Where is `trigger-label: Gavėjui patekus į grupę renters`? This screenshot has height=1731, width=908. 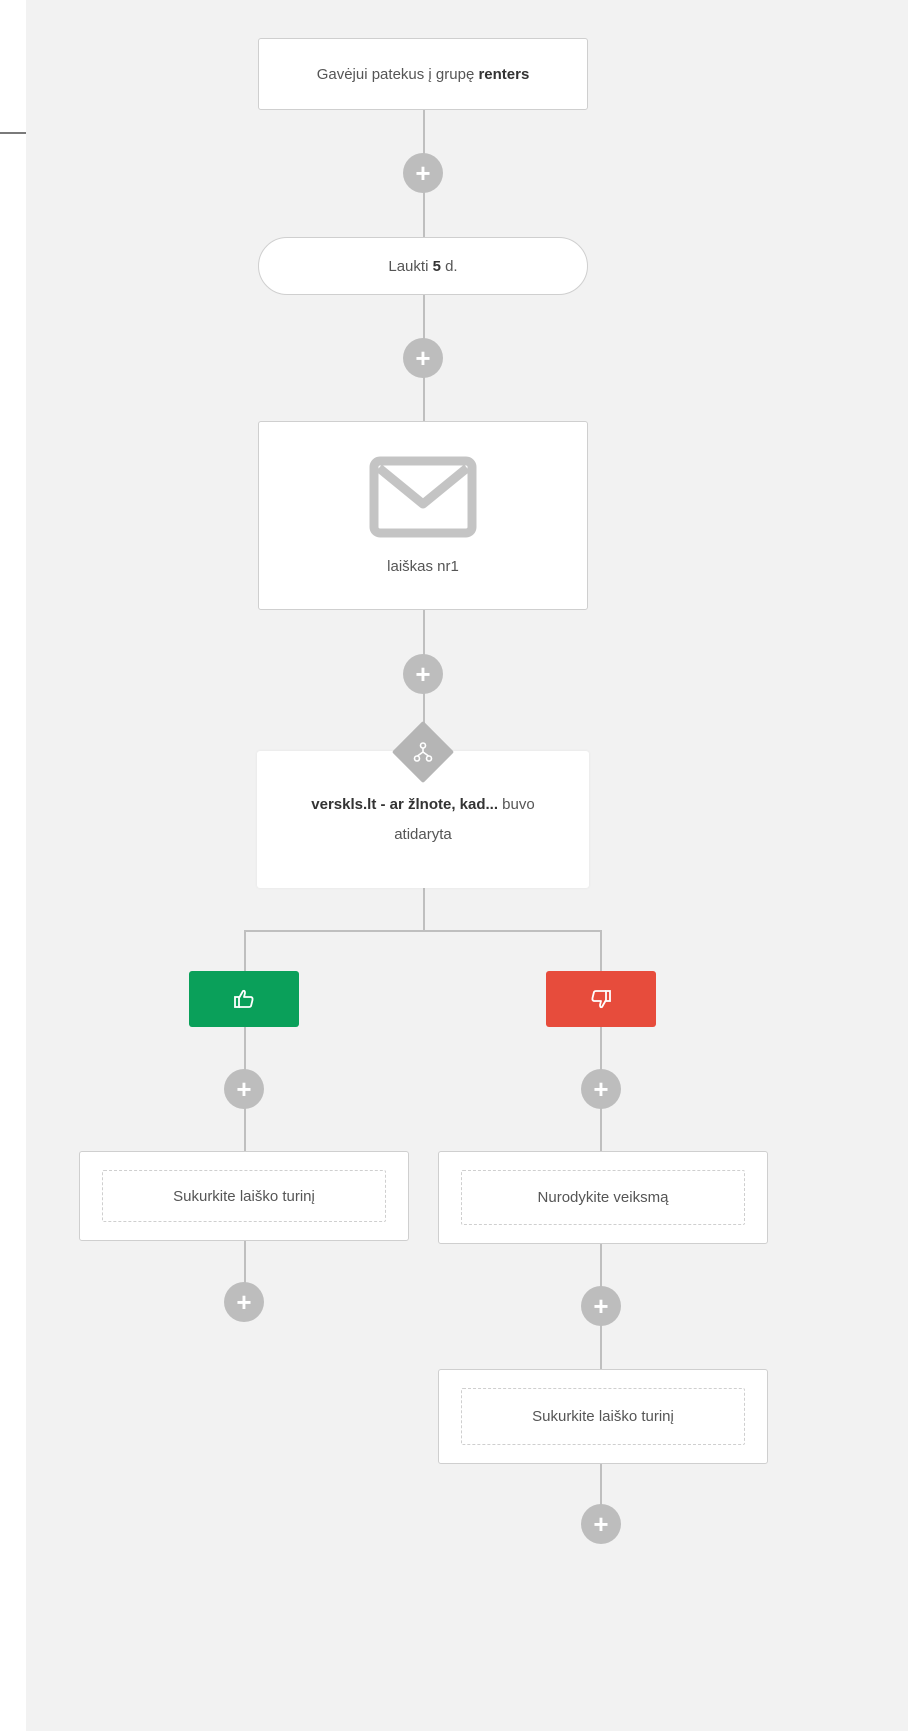 trigger-label: Gavėjui patekus į grupę renters is located at coordinates (423, 74).